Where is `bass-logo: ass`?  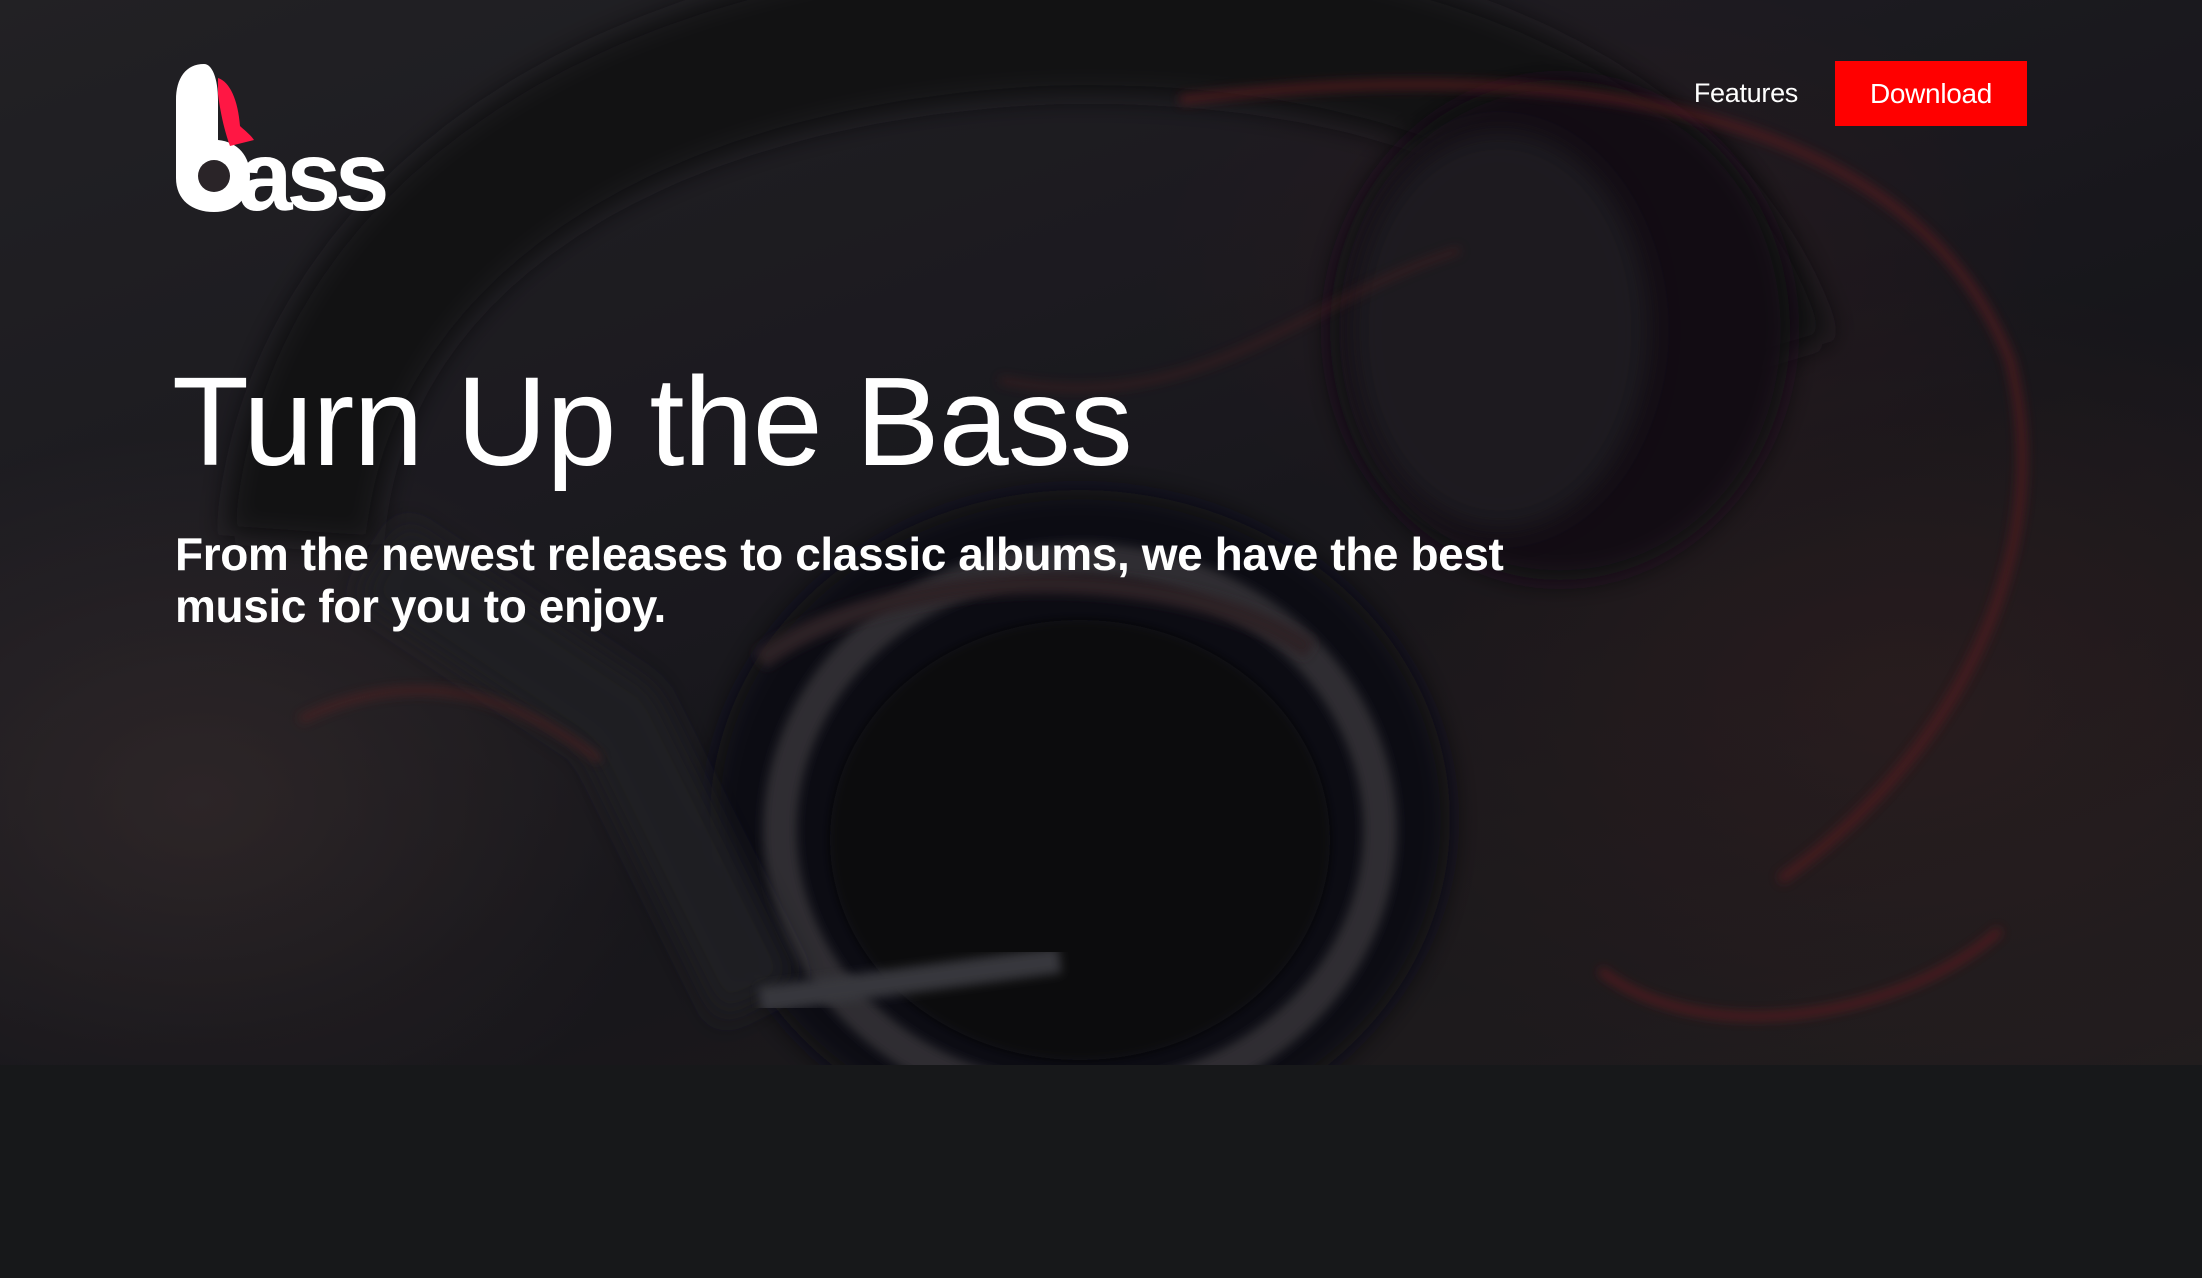
bass-logo: ass is located at coordinates (282, 138).